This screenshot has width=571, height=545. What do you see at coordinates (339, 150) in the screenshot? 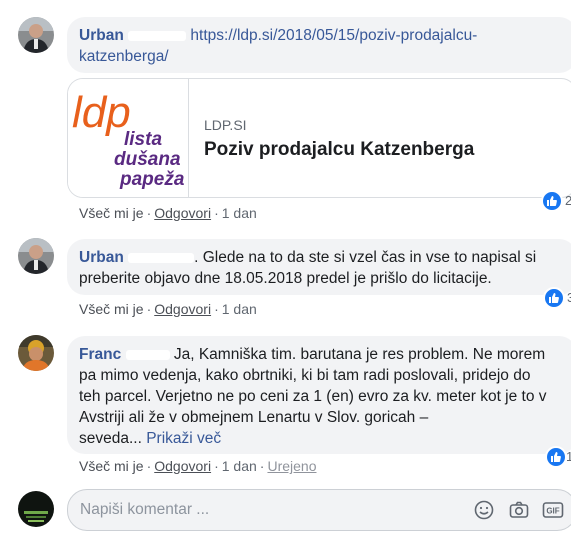
I see `link-preview-title: Poziv prodajalcu Katzenberga` at bounding box center [339, 150].